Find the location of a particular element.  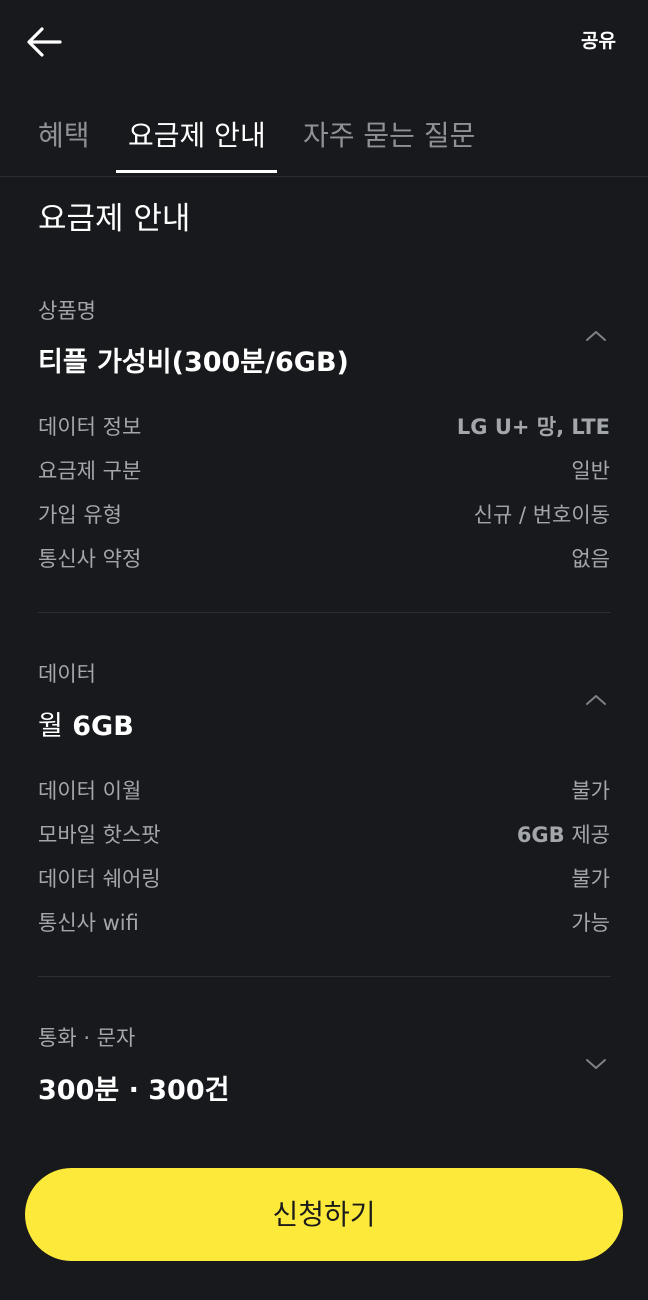

hotspot-label: 모바일 핫스팟 is located at coordinates (99, 835).